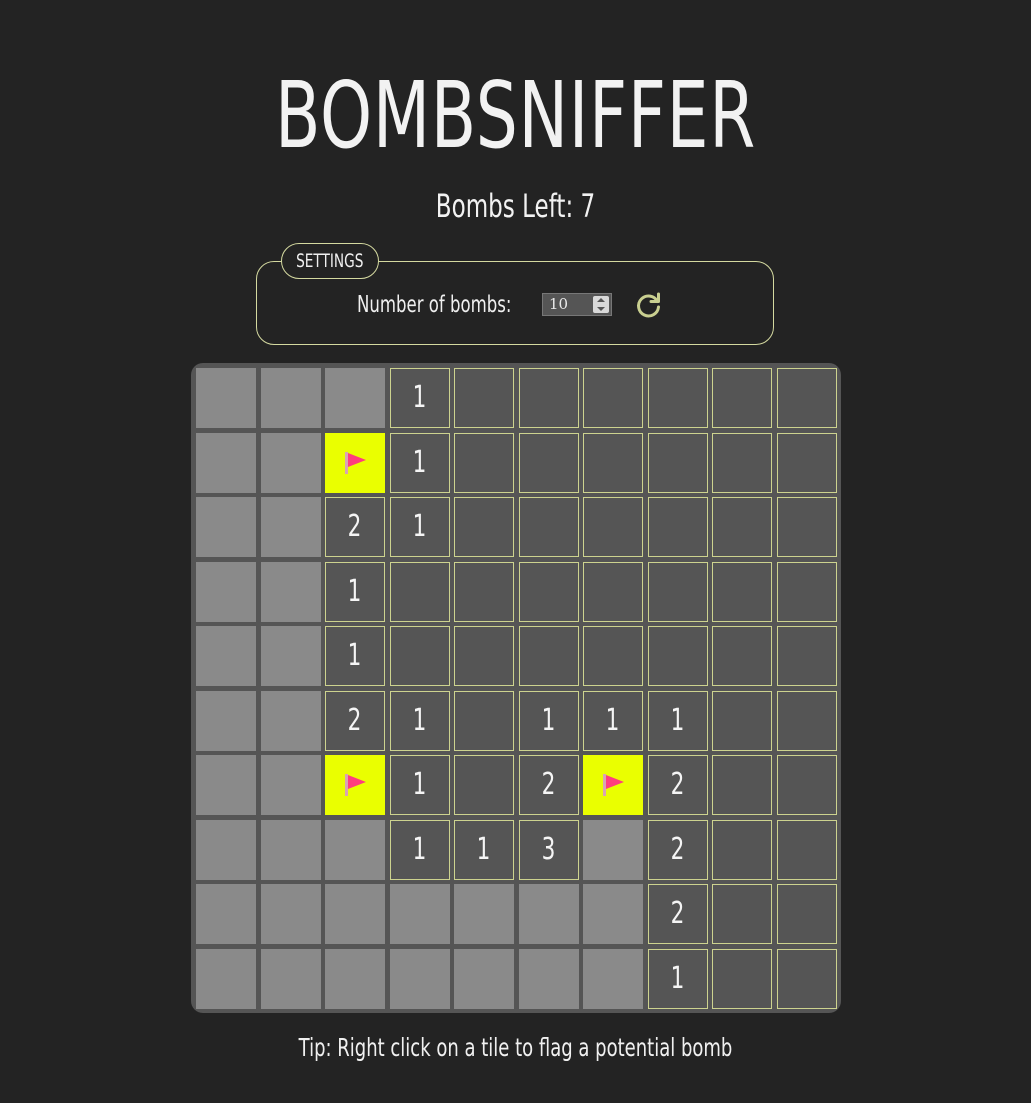  I want to click on tile-number: 3, so click(549, 850).